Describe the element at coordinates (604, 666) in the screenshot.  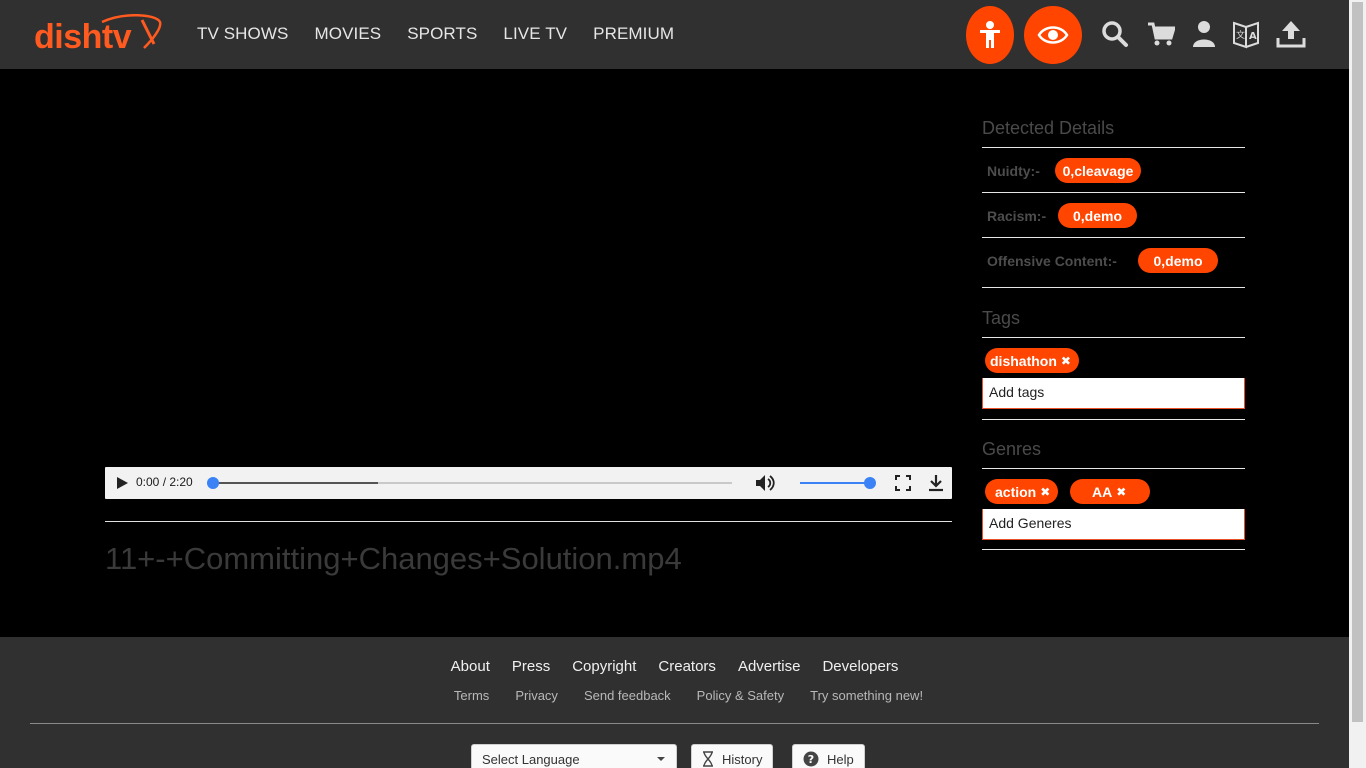
I see `footer-link-copyright: Copyright` at that location.